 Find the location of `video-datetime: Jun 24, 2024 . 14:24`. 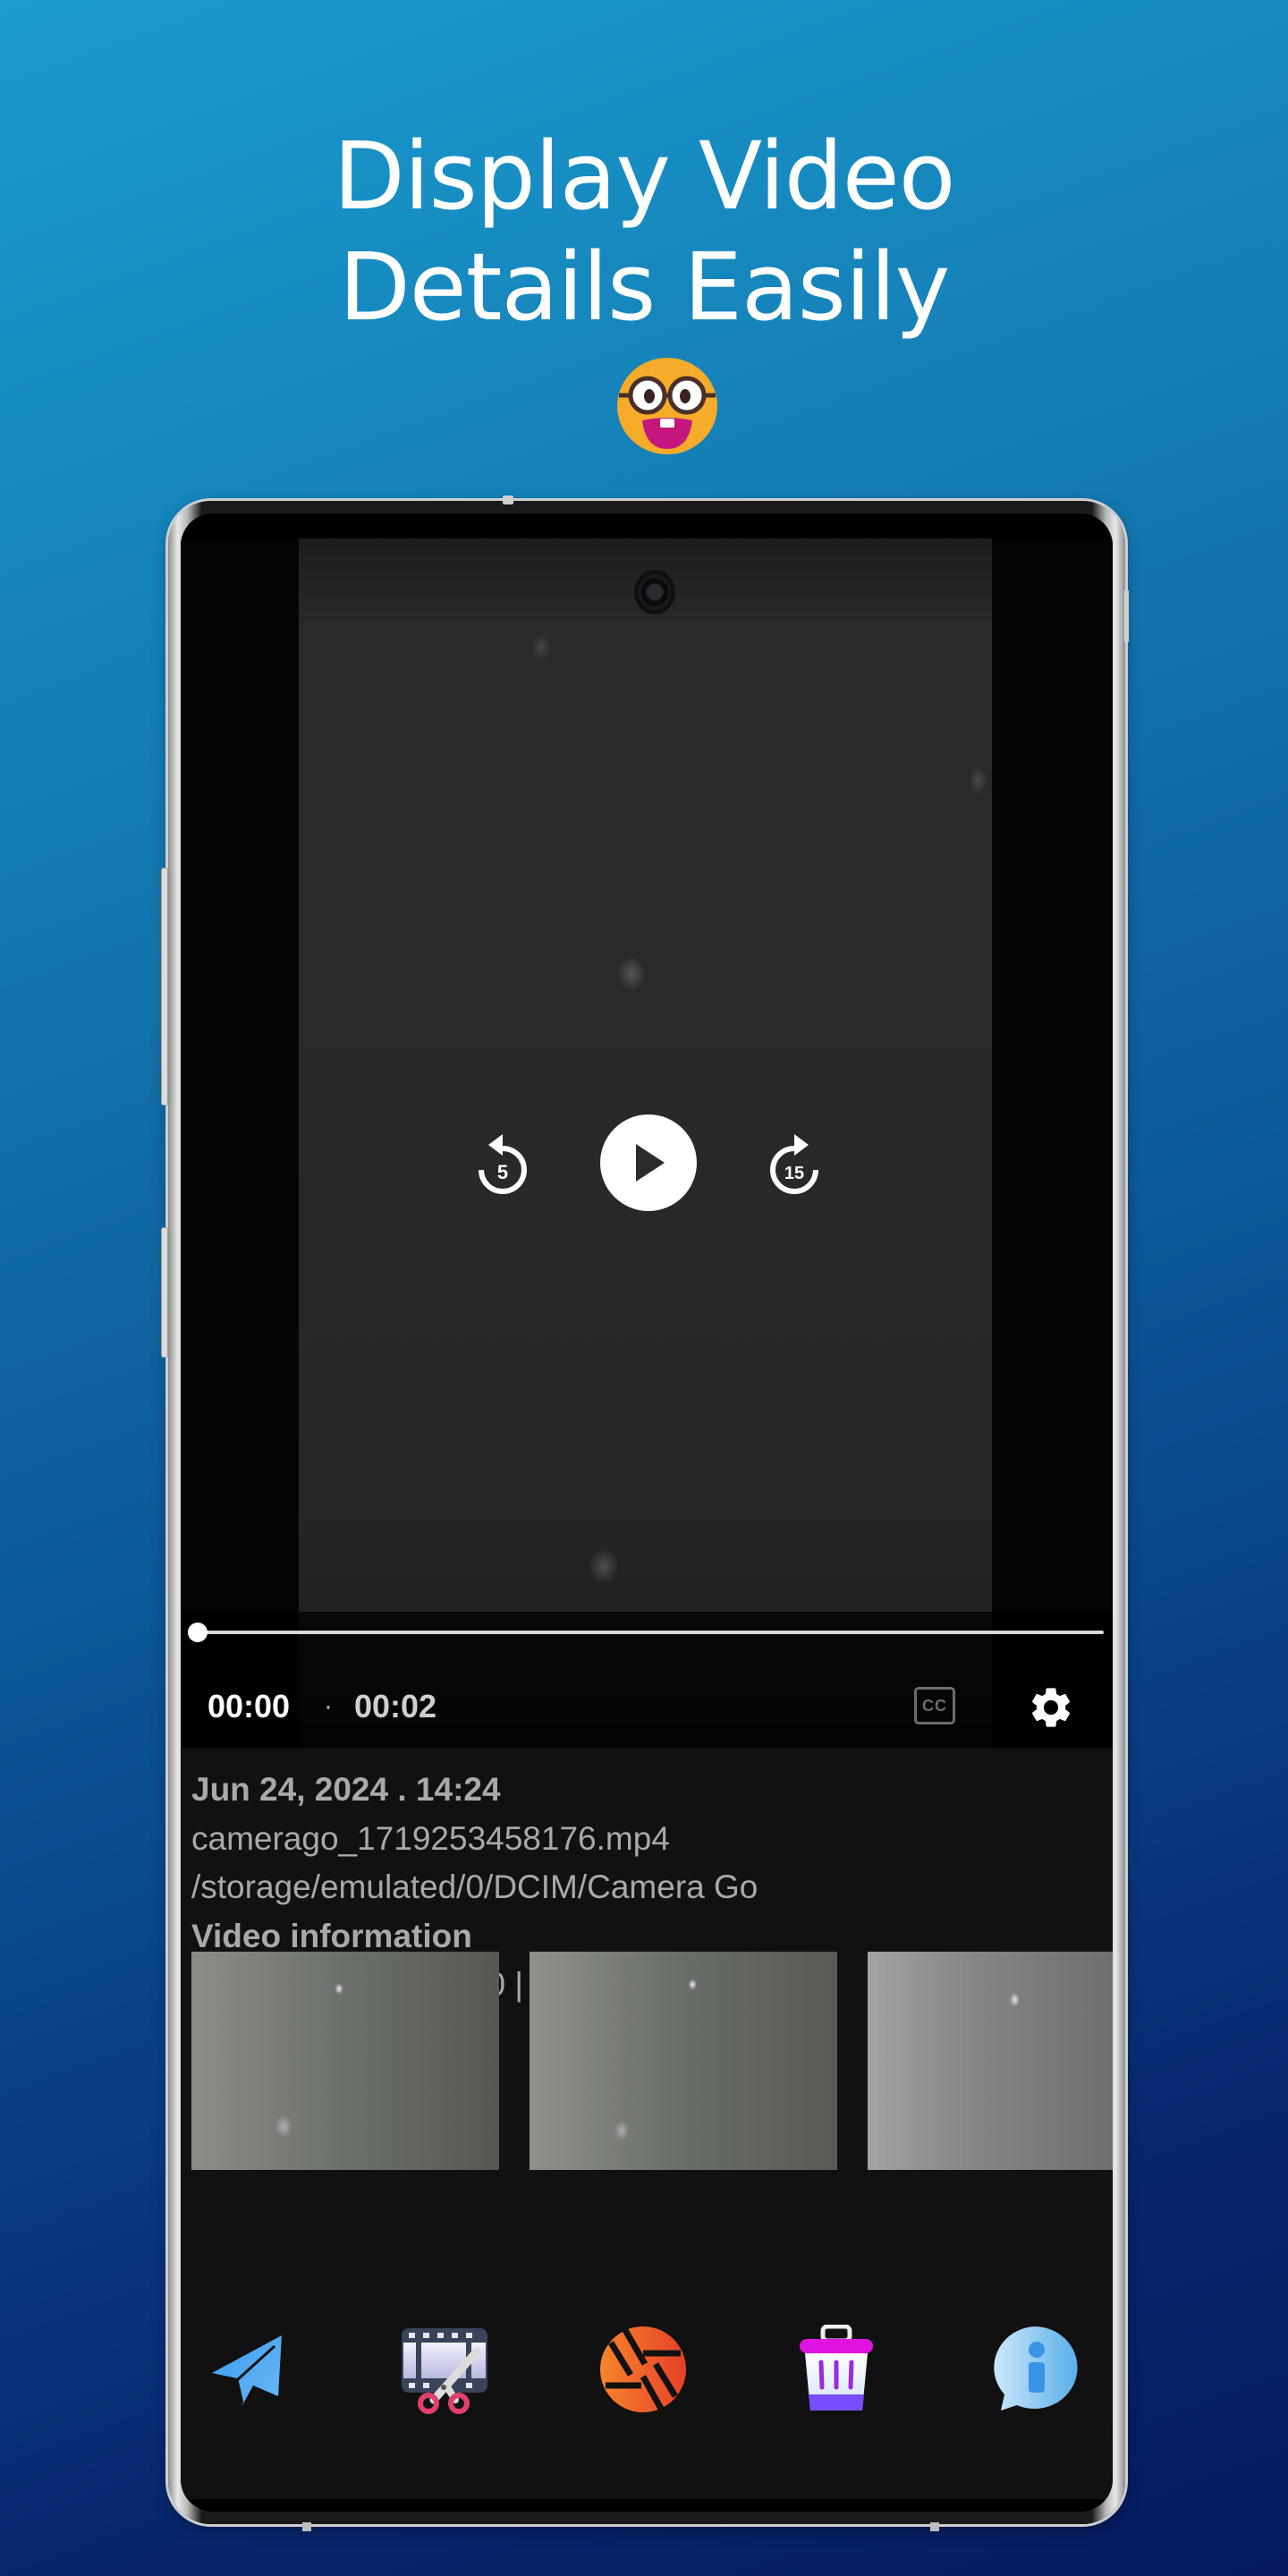

video-datetime: Jun 24, 2024 . 14:24 is located at coordinates (346, 1789).